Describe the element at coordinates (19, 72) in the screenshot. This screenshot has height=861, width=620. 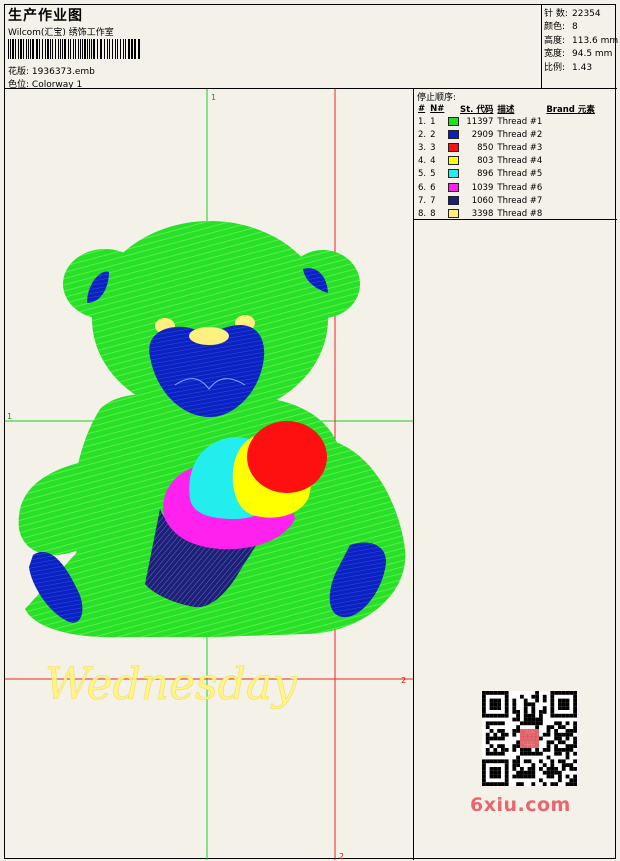
I see `file-label: 花版:` at that location.